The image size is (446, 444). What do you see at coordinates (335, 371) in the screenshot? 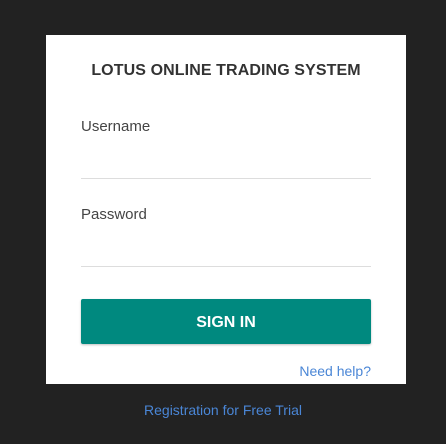
I see `need-help-link: Need help?` at bounding box center [335, 371].